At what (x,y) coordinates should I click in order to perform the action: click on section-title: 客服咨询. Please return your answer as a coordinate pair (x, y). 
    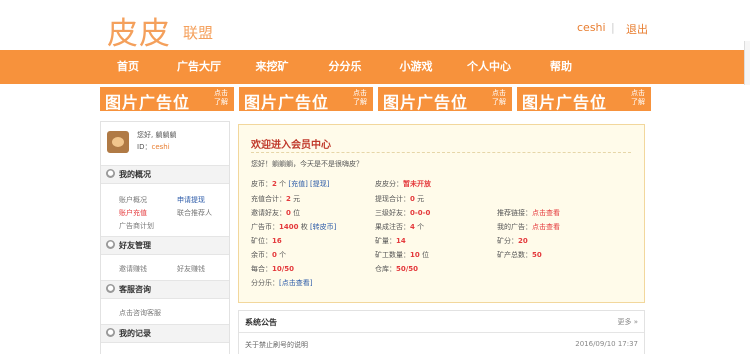
    Looking at the image, I should click on (135, 289).